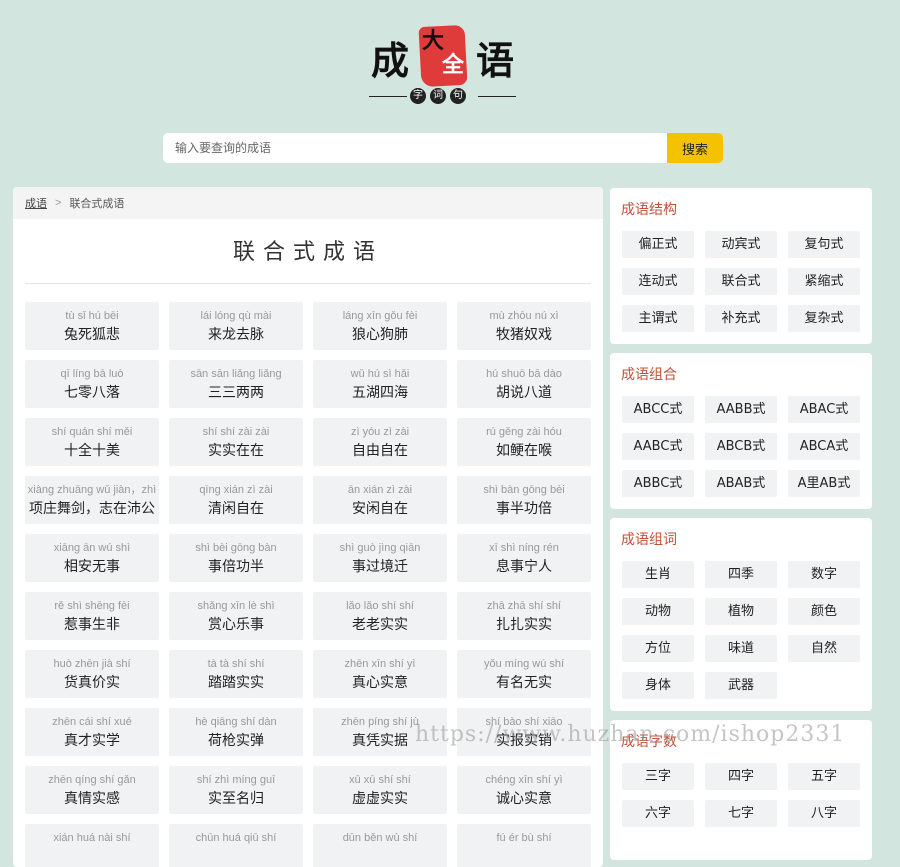 Image resolution: width=900 pixels, height=867 pixels. Describe the element at coordinates (450, 60) in the screenshot. I see `site-logo: 成 大 全 语 字 词 句` at that location.